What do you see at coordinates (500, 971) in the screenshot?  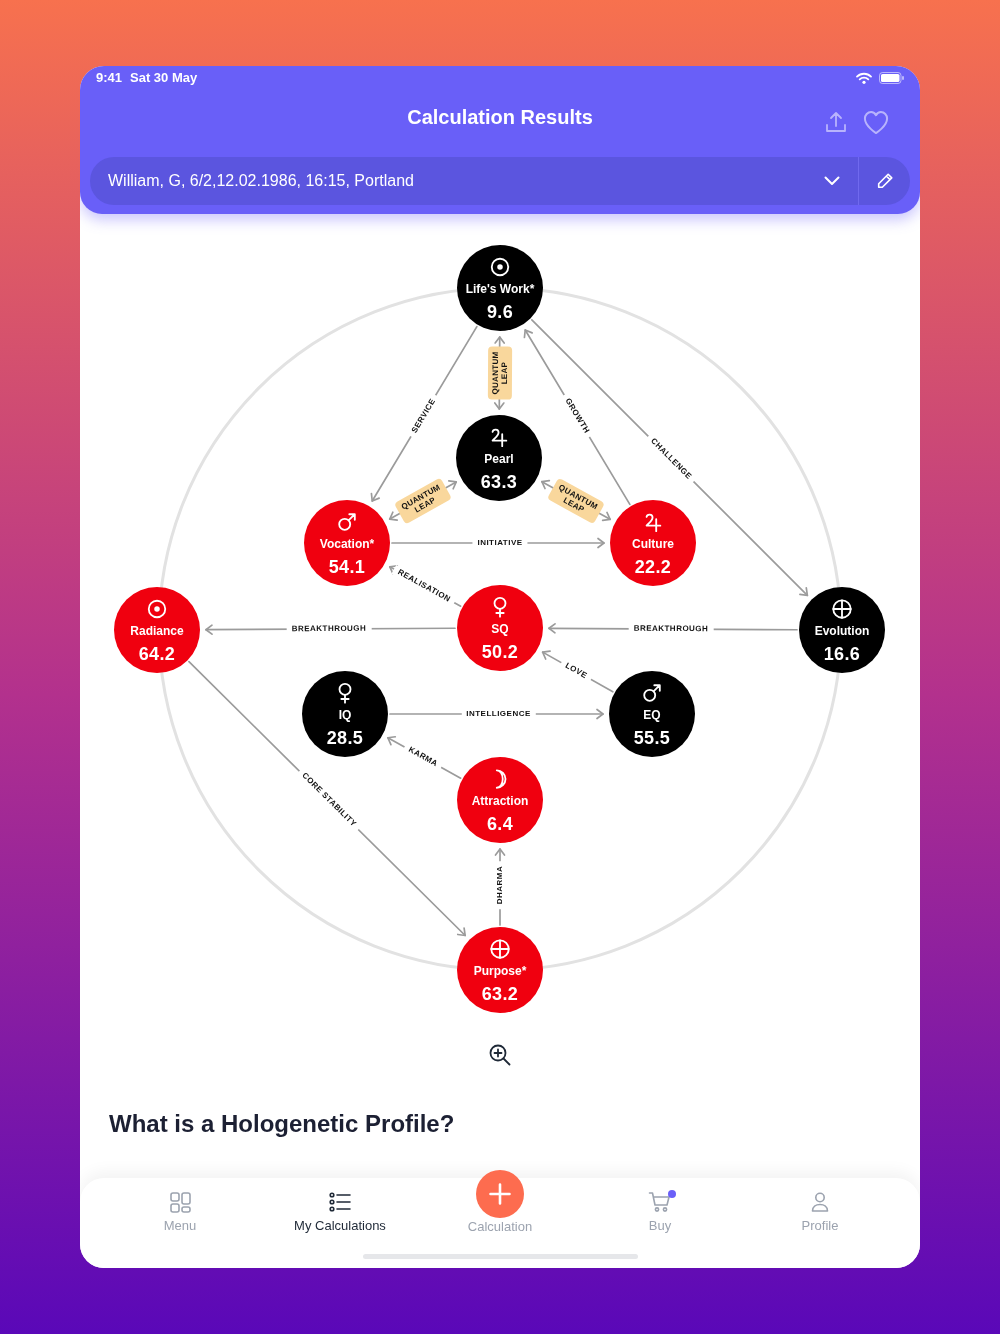 I see `node-label: Purpose*` at bounding box center [500, 971].